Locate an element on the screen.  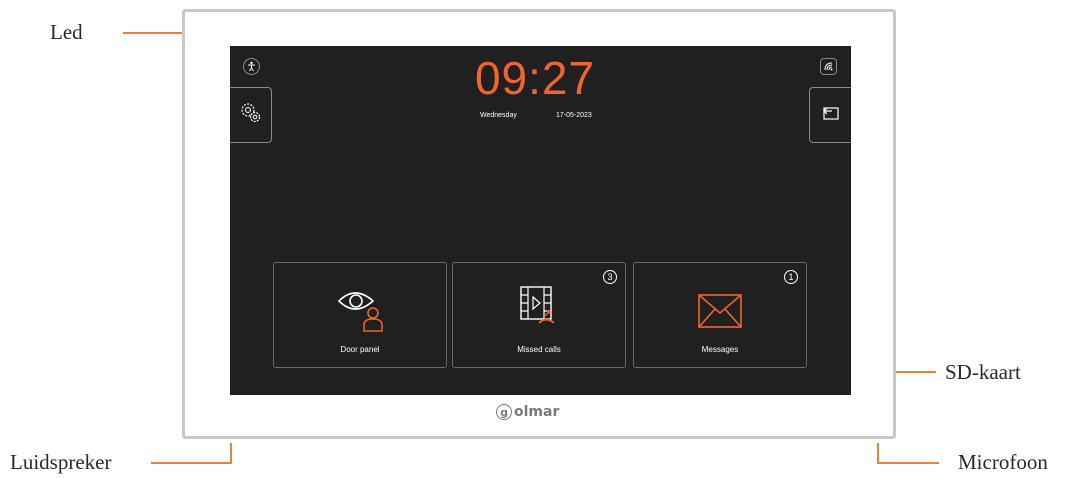
door-panel-eye-icon is located at coordinates (360, 311).